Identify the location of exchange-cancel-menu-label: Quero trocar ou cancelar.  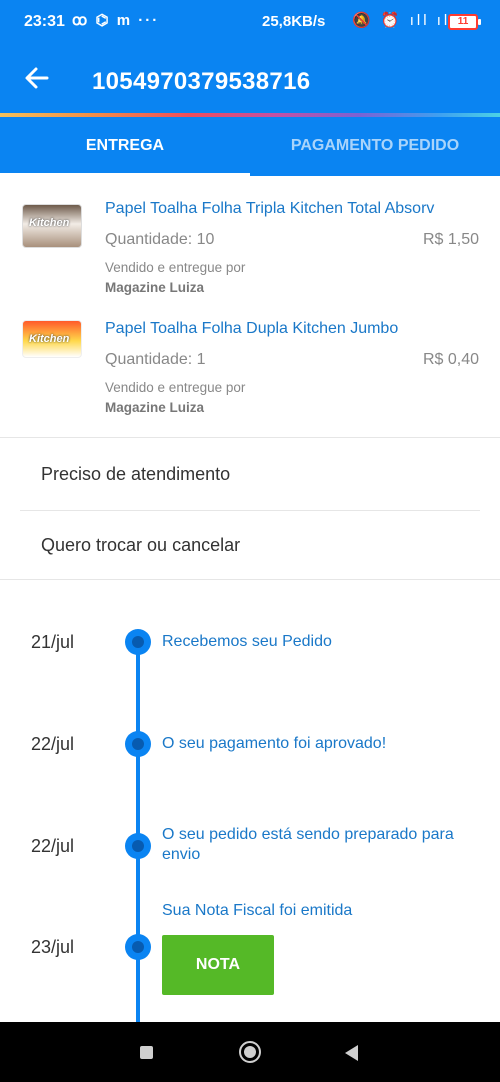
(141, 545).